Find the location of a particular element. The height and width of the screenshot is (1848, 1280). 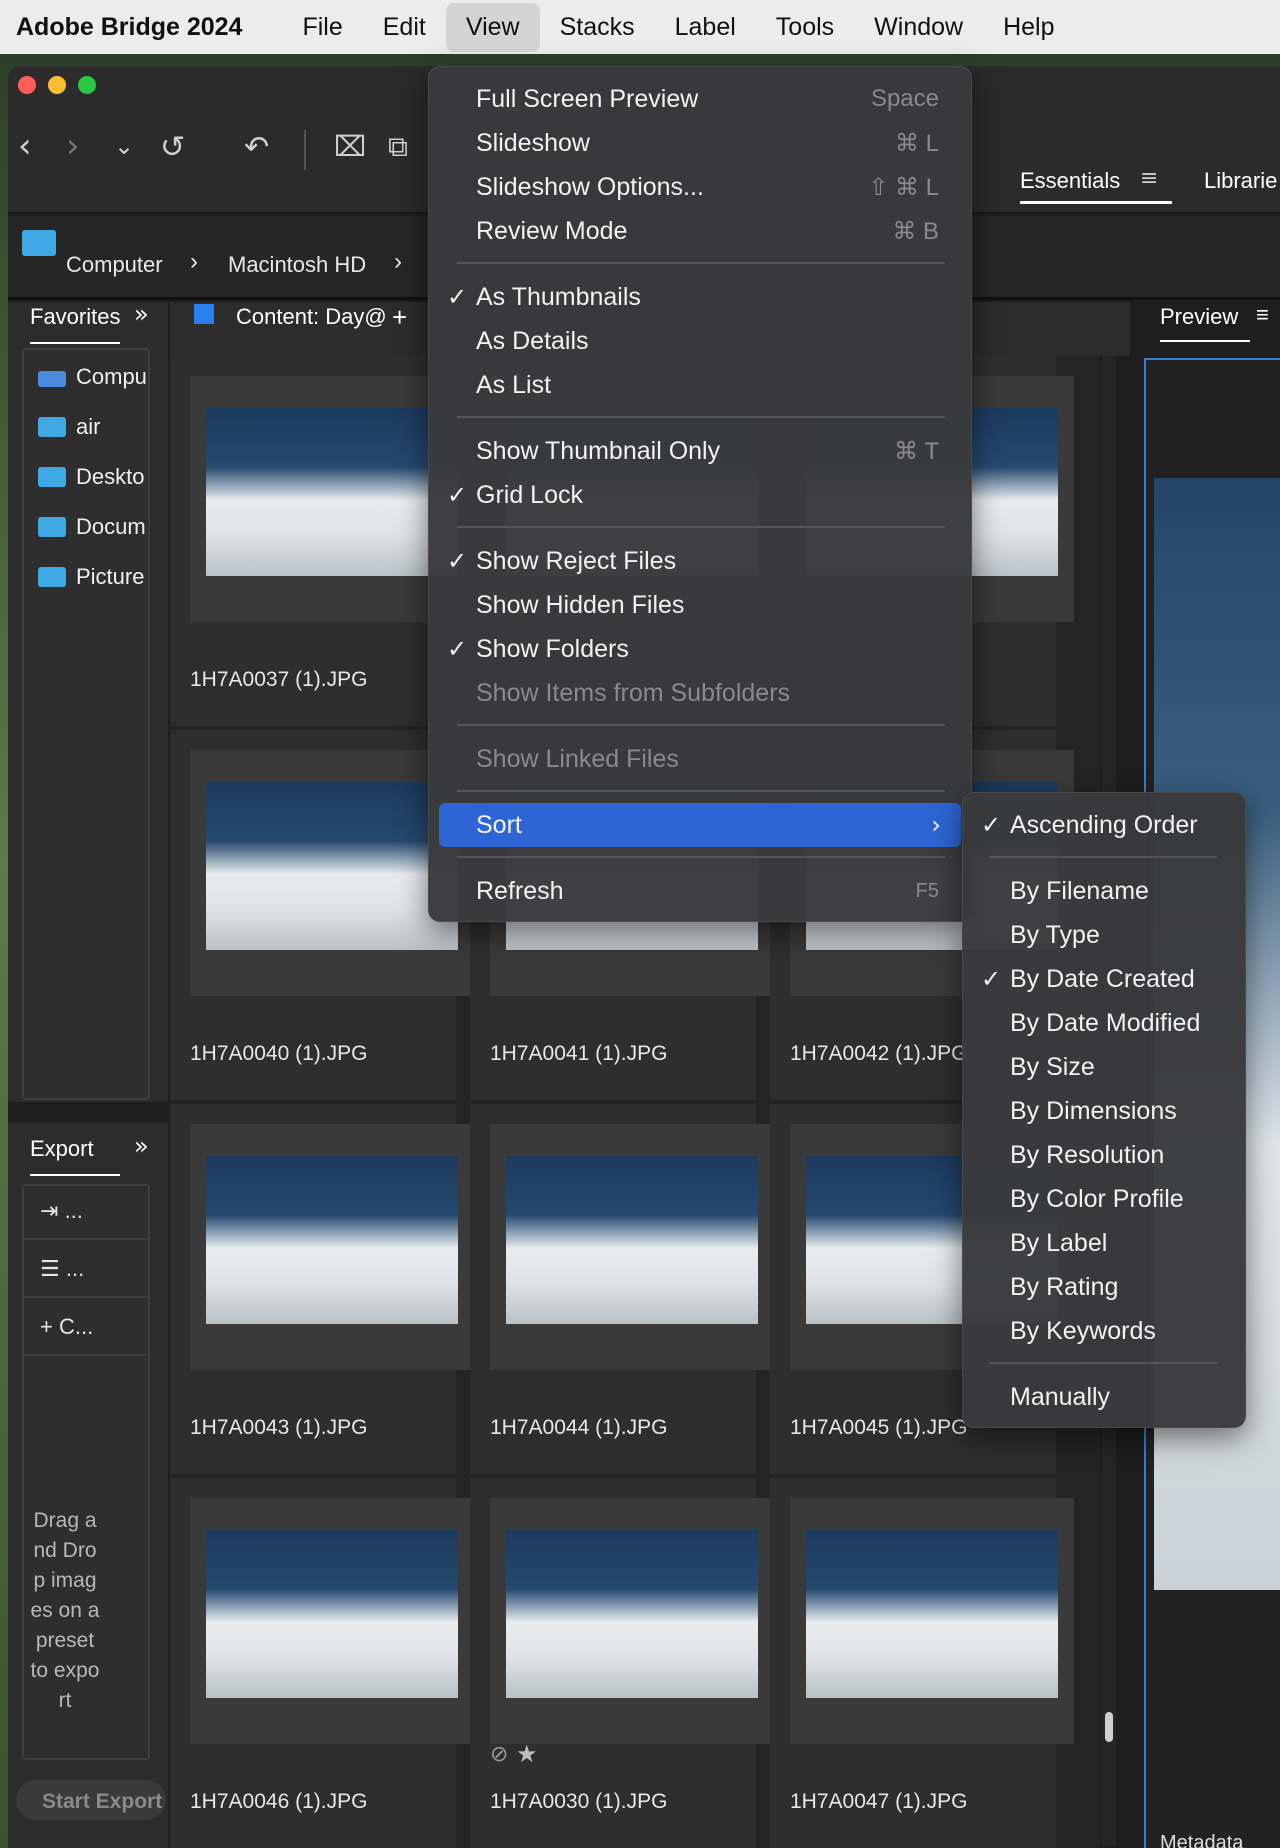

favorites-tab: Favorites is located at coordinates (75, 317).